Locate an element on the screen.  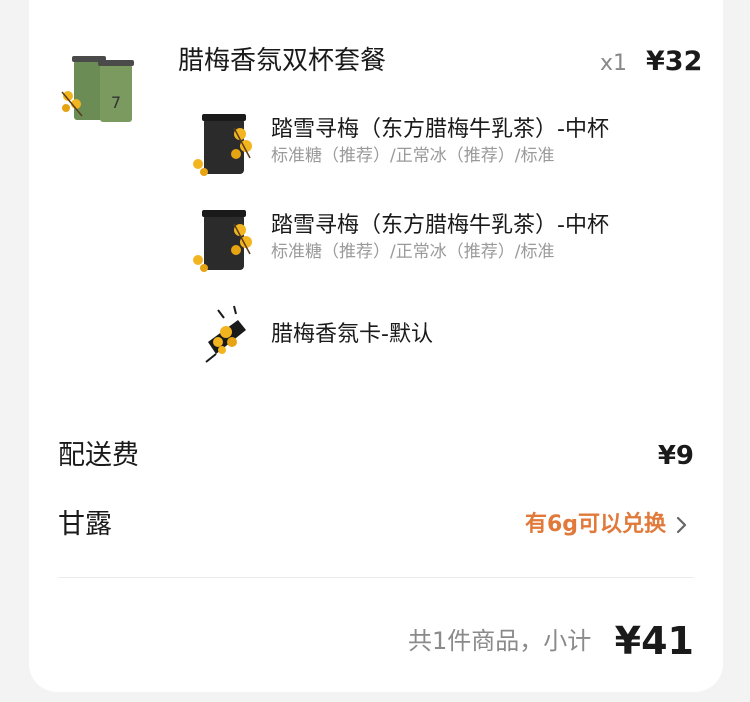
subtotal-amount: ¥41 is located at coordinates (654, 641).